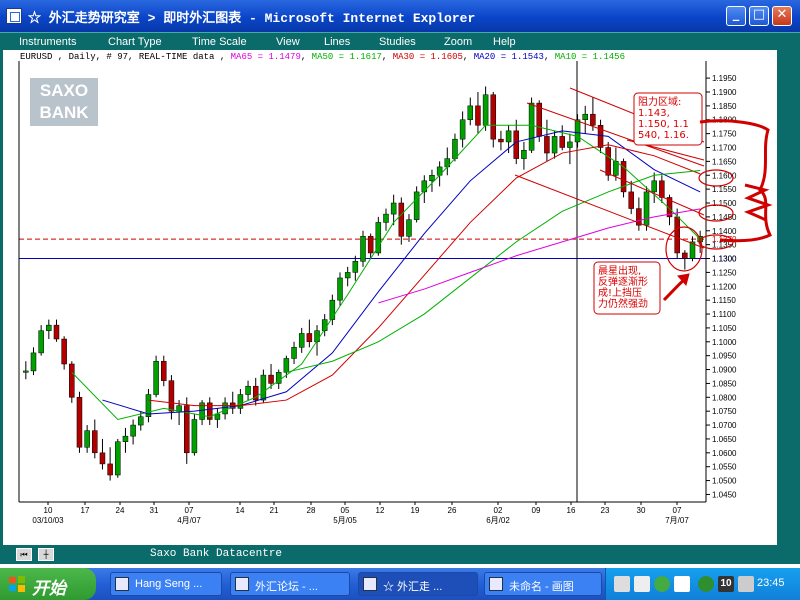  I want to click on status-text: Saxo Bank Datacentre, so click(216, 554).